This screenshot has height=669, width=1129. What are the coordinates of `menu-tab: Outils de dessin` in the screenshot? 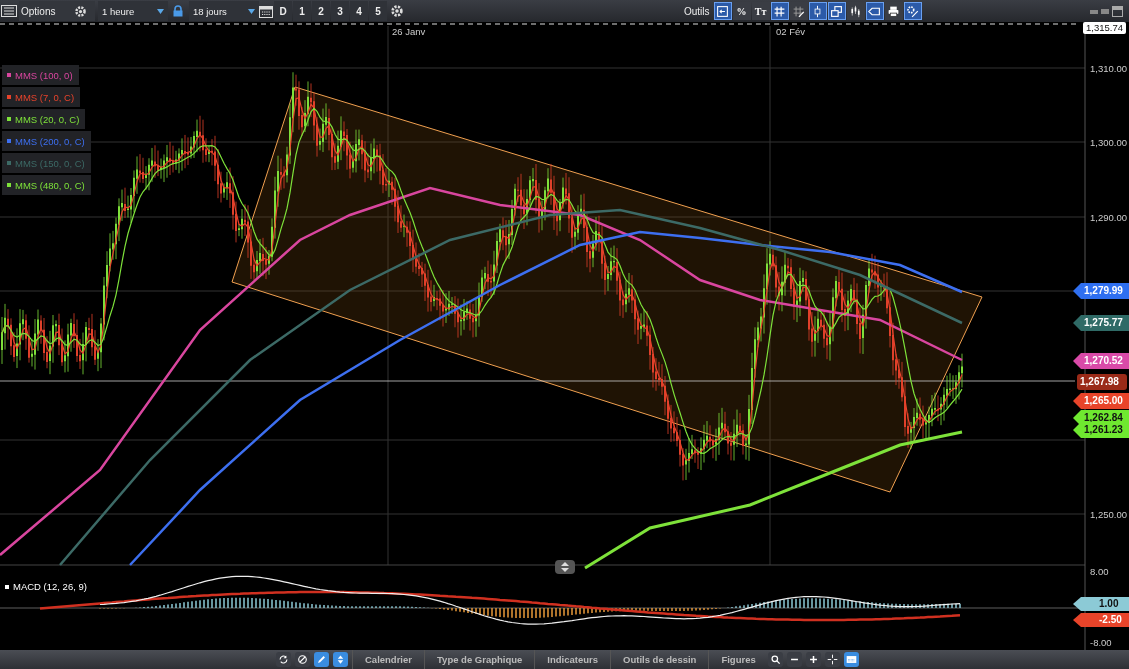 It's located at (659, 659).